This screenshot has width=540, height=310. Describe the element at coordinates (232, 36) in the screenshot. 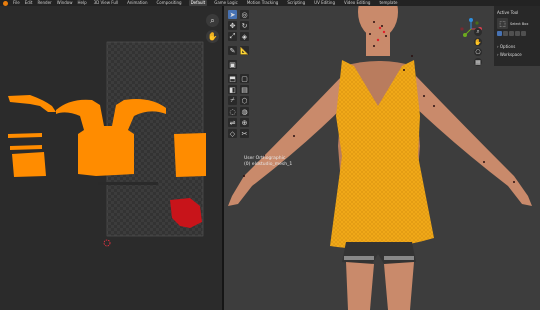

I see `scale-tool-icon: ⤢` at that location.